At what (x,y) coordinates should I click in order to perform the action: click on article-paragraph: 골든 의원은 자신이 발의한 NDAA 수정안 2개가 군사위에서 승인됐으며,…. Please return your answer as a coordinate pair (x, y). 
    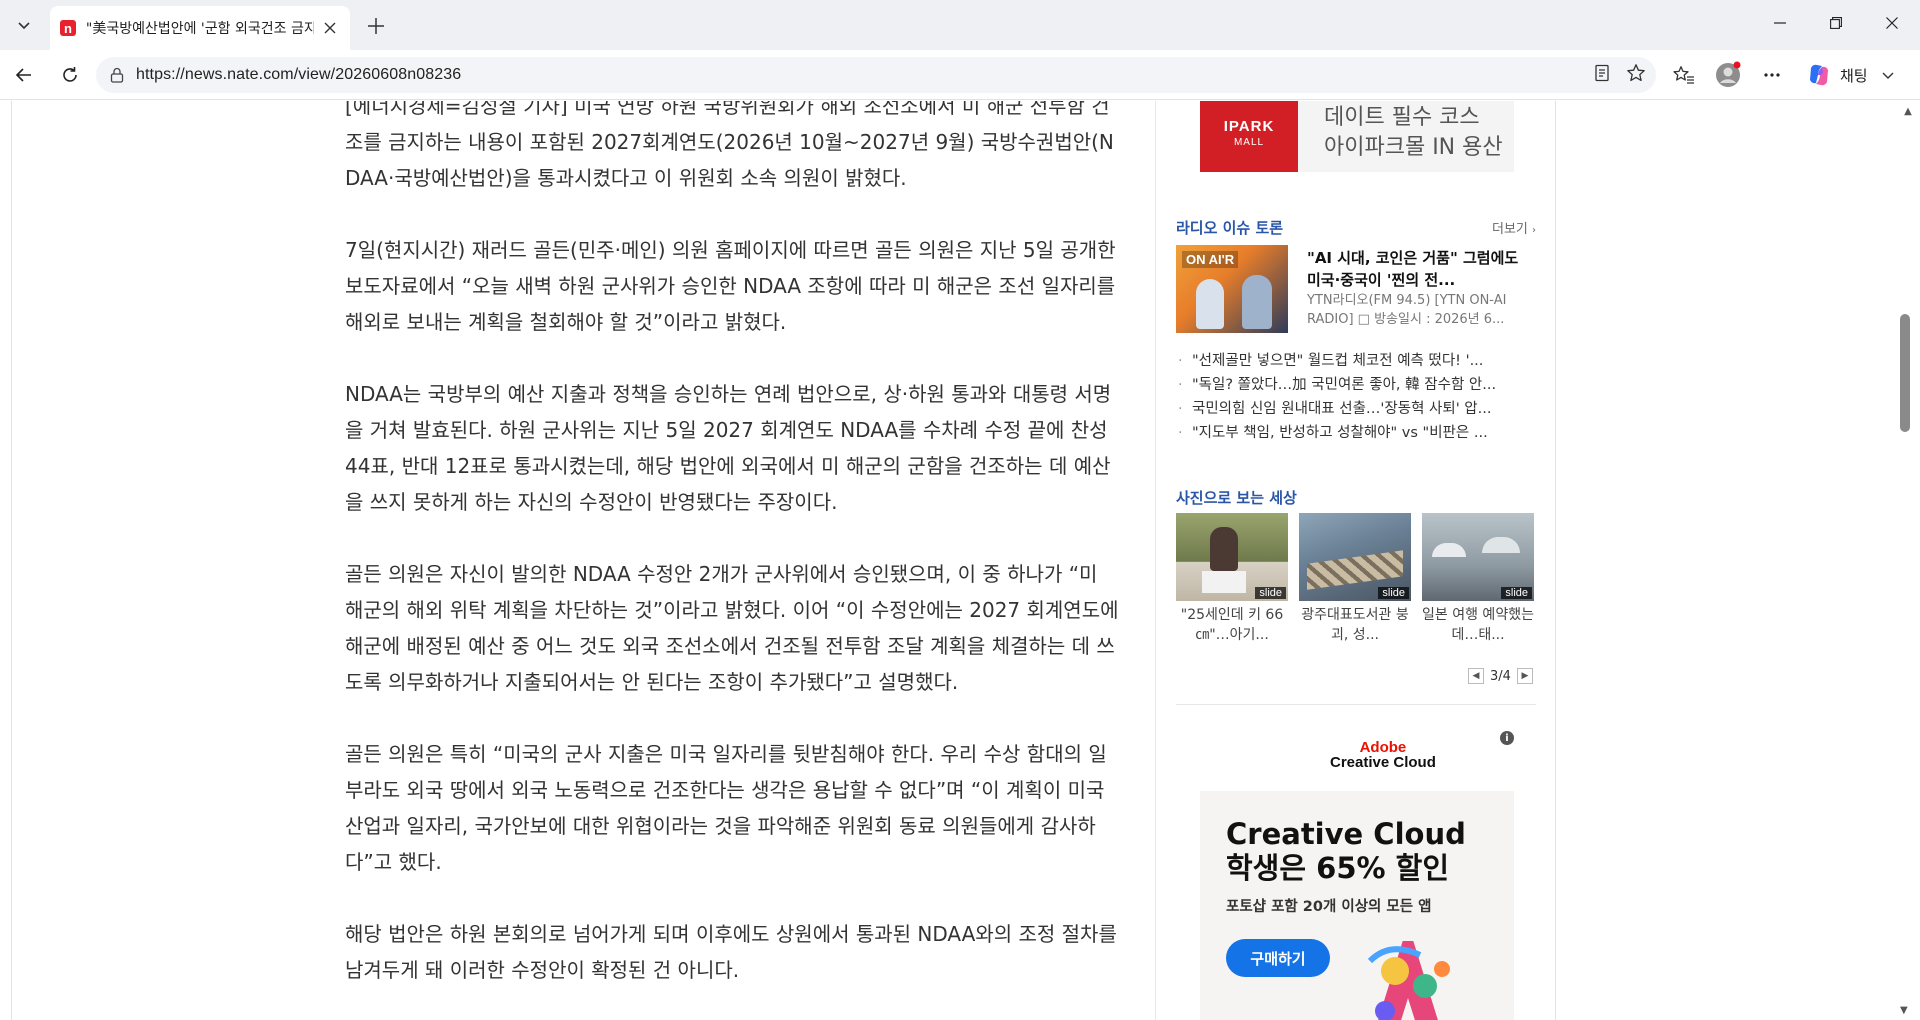
    Looking at the image, I should click on (732, 628).